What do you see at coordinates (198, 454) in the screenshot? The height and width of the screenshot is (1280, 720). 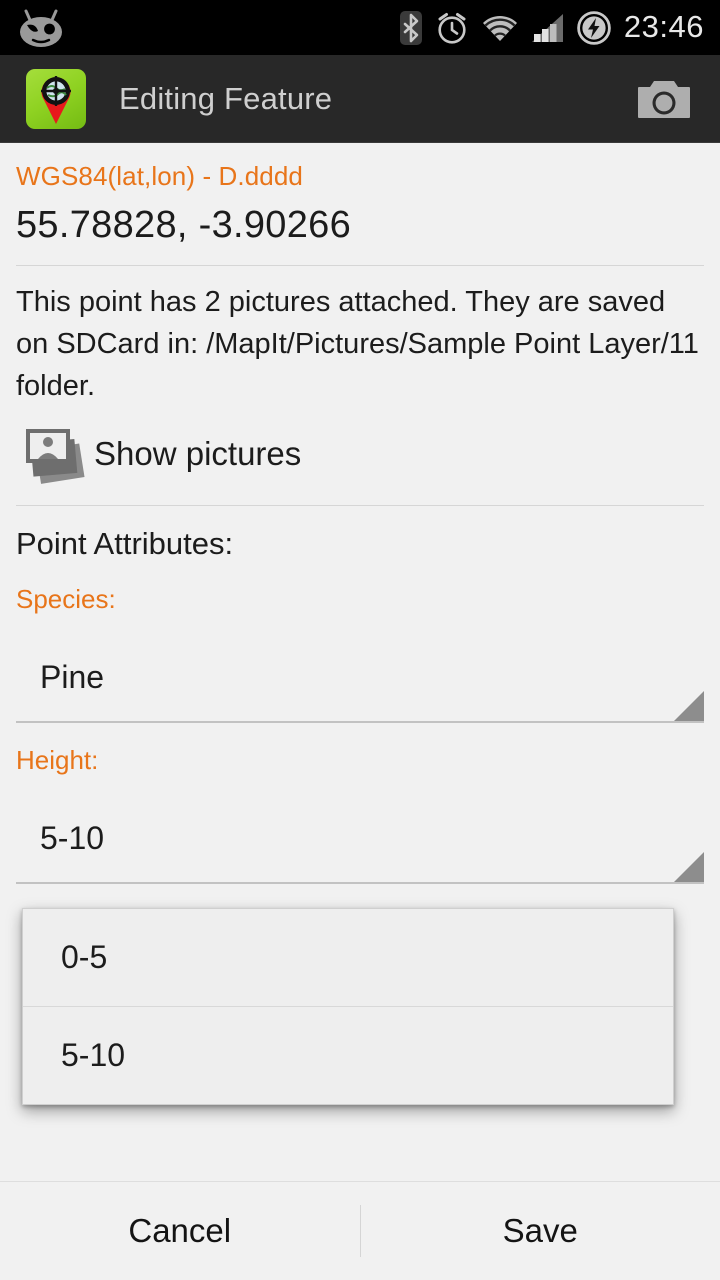 I see `show-pictures-label: Show pictures` at bounding box center [198, 454].